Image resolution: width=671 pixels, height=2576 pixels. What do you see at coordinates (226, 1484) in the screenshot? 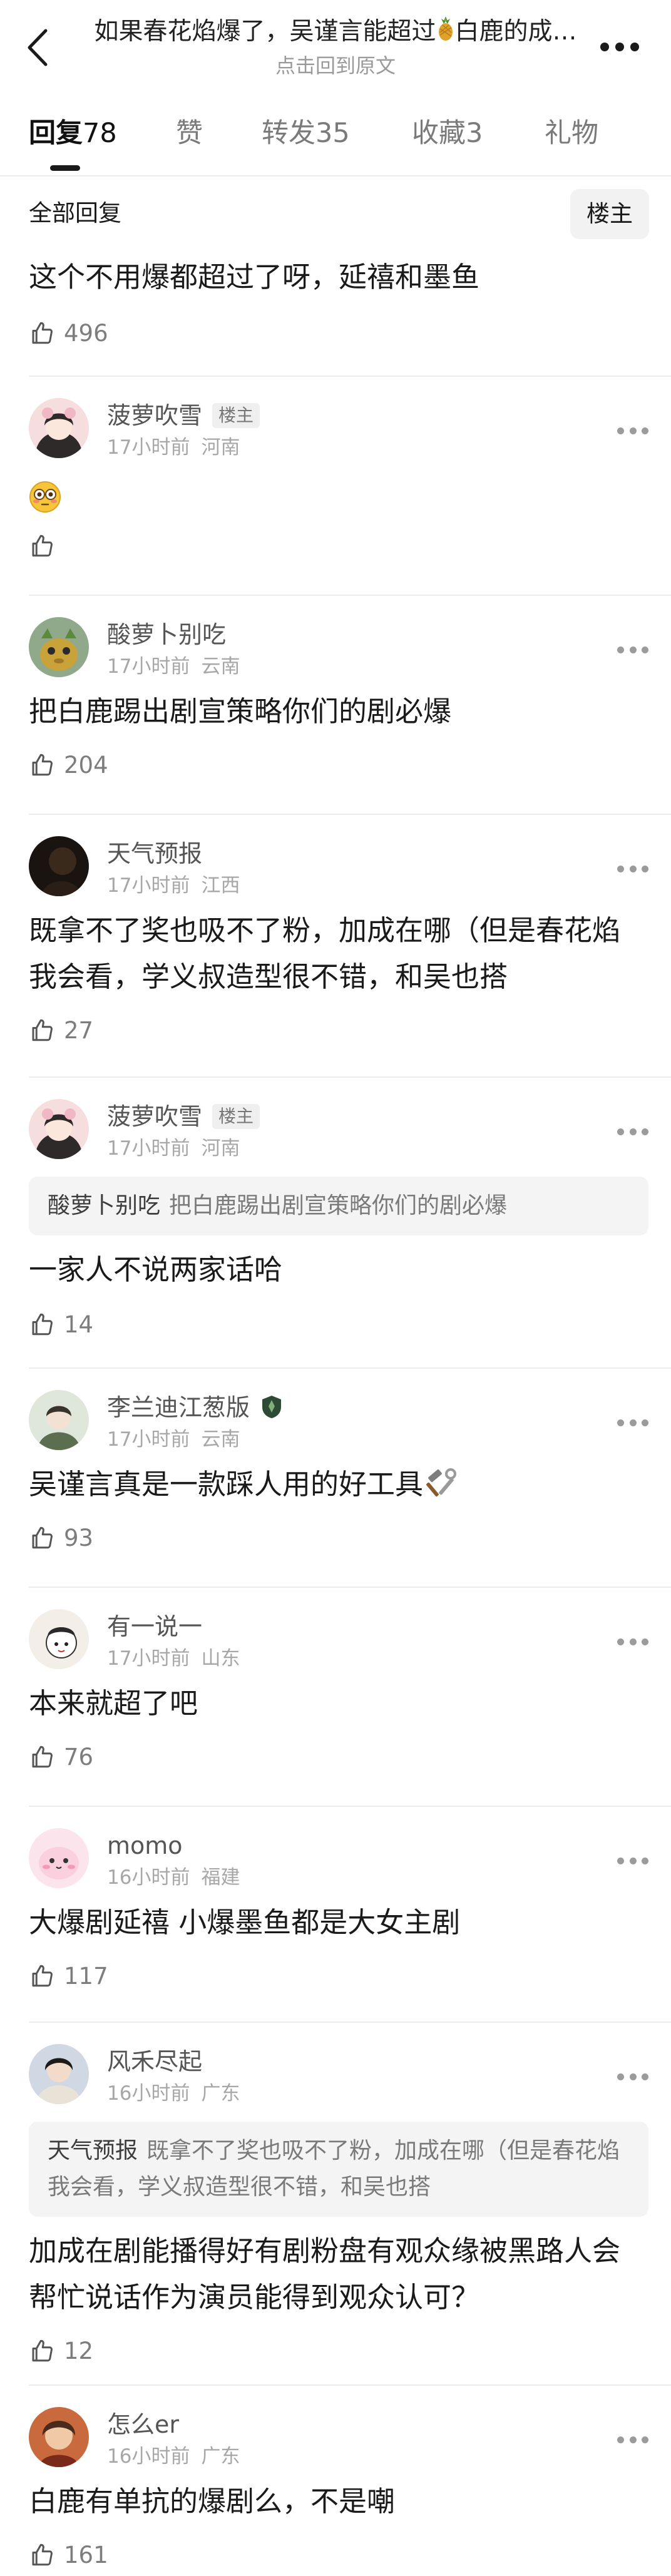
I see `comment-text-content: 吴谨言真是一款踩人用的好工具` at bounding box center [226, 1484].